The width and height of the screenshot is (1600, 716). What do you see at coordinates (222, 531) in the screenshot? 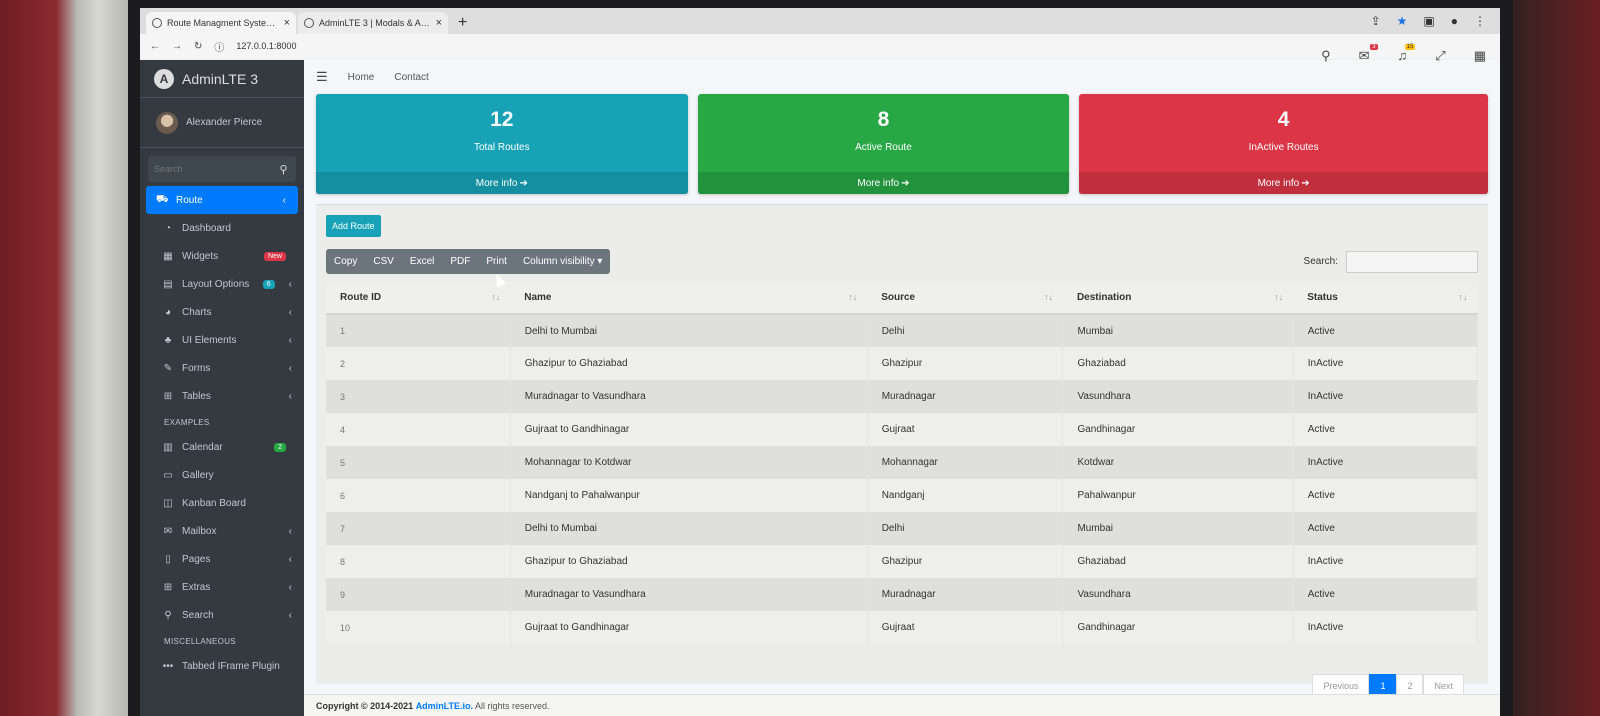
I see `sidebar-item-mailbox: ✉ Mailbox ‹` at bounding box center [222, 531].